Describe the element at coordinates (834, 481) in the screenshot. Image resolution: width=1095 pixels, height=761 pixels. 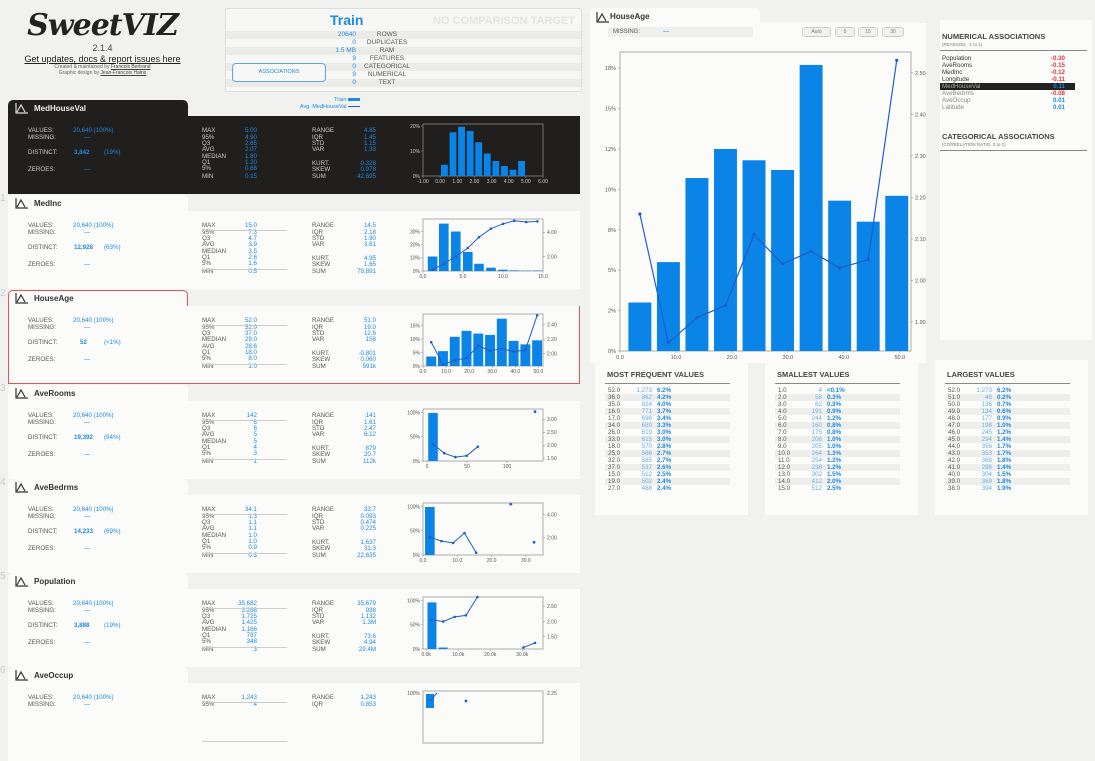
I see `percent-cell: 2.0%` at that location.